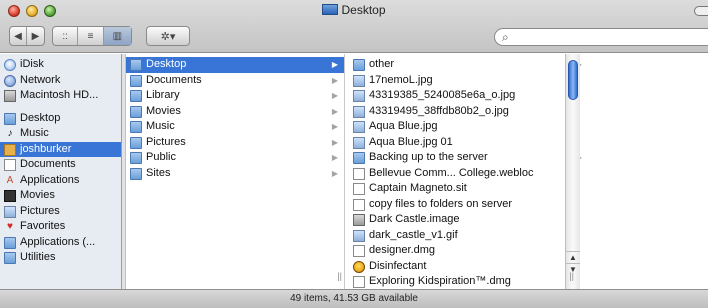 The width and height of the screenshot is (708, 308). I want to click on column-view-button: ▥, so click(117, 36).